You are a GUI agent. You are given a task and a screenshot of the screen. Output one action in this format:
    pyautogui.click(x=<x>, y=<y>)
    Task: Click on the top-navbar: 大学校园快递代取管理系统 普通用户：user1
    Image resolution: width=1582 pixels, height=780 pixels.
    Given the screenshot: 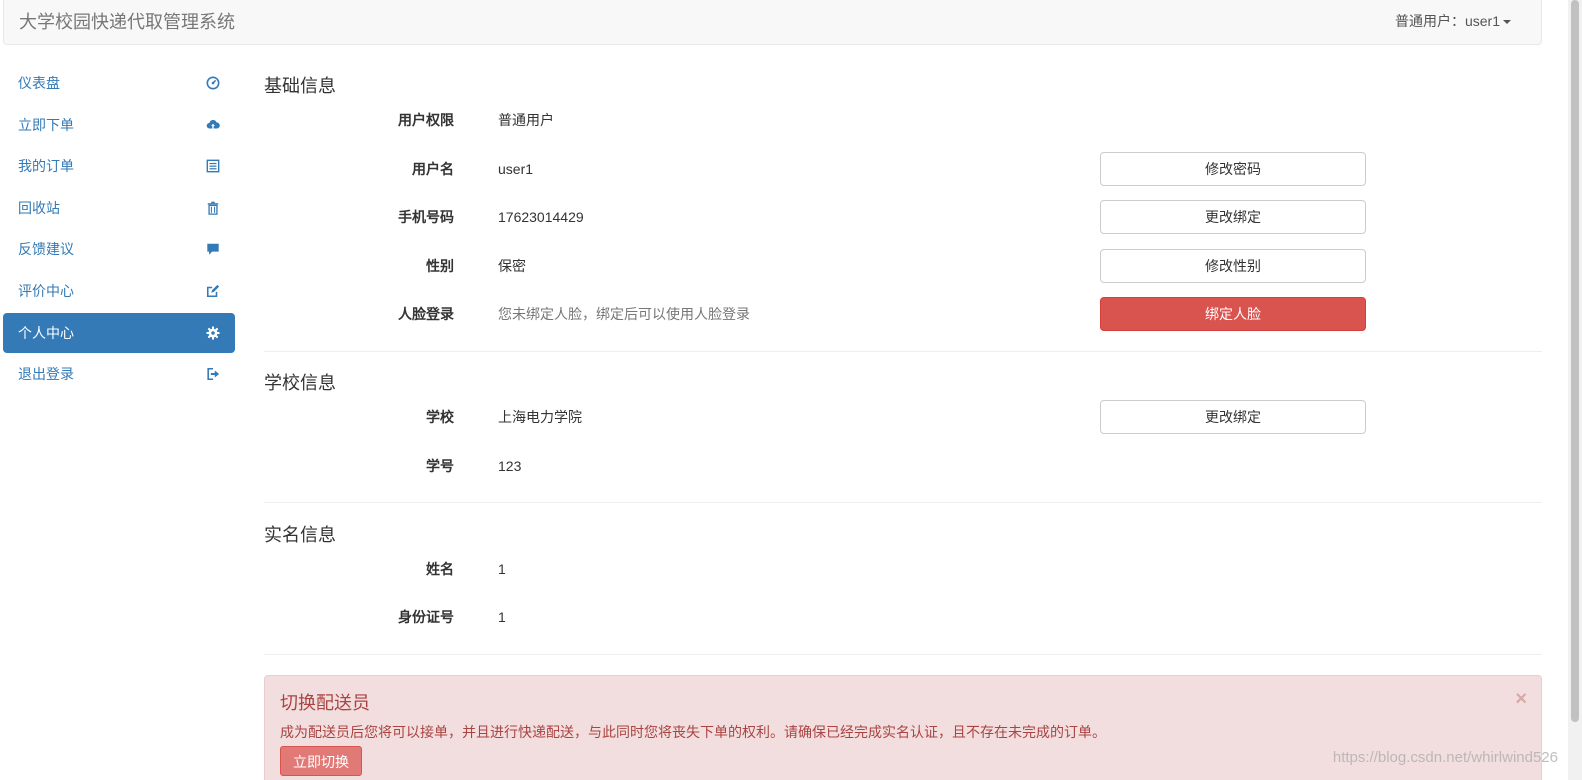 What is the action you would take?
    pyautogui.click(x=772, y=22)
    